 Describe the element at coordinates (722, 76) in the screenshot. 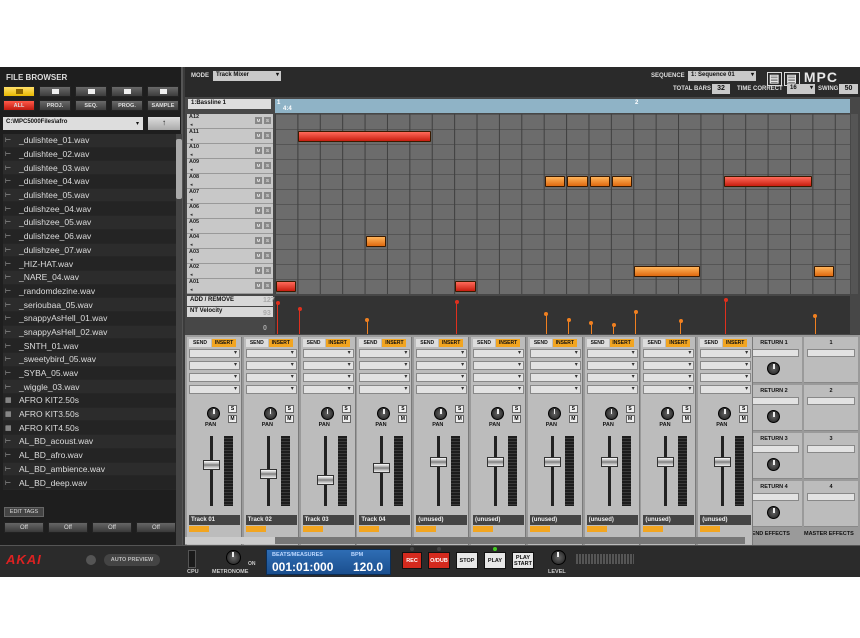

I see `sequence-dropdown: 1: Sequence 01` at that location.